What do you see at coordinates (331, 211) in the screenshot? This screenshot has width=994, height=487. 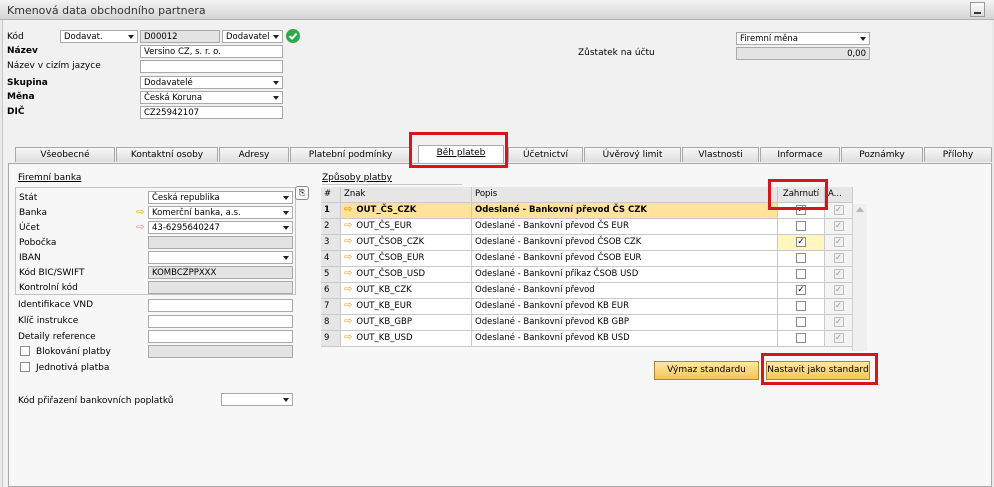 I see `row-number: 1` at bounding box center [331, 211].